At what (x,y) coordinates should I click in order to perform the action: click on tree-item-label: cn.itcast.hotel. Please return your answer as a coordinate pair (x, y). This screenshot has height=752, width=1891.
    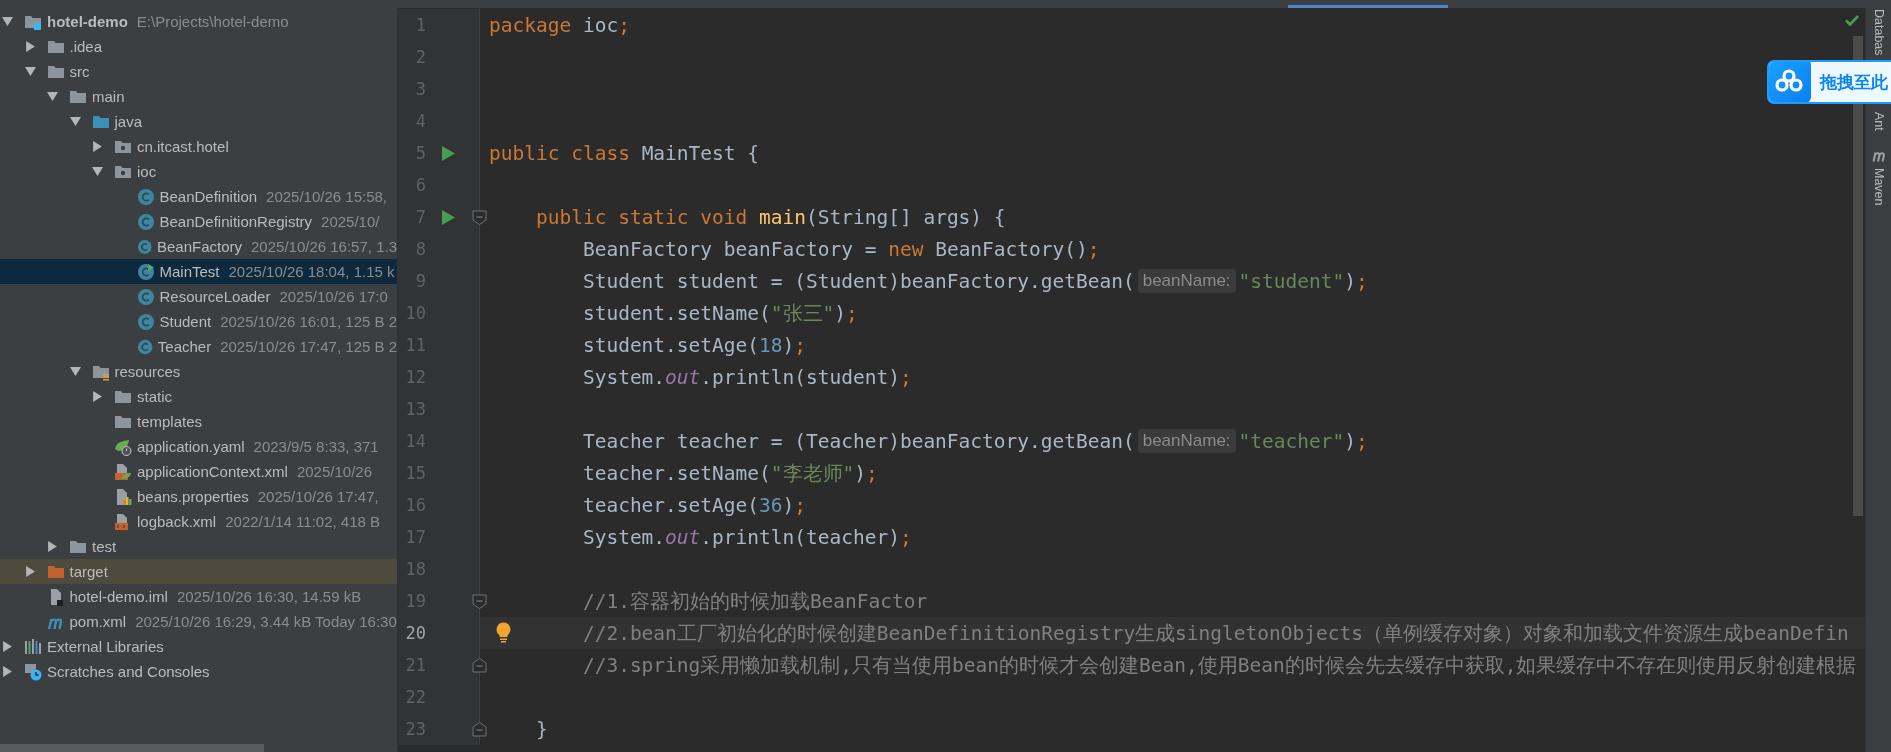
    Looking at the image, I should click on (183, 146).